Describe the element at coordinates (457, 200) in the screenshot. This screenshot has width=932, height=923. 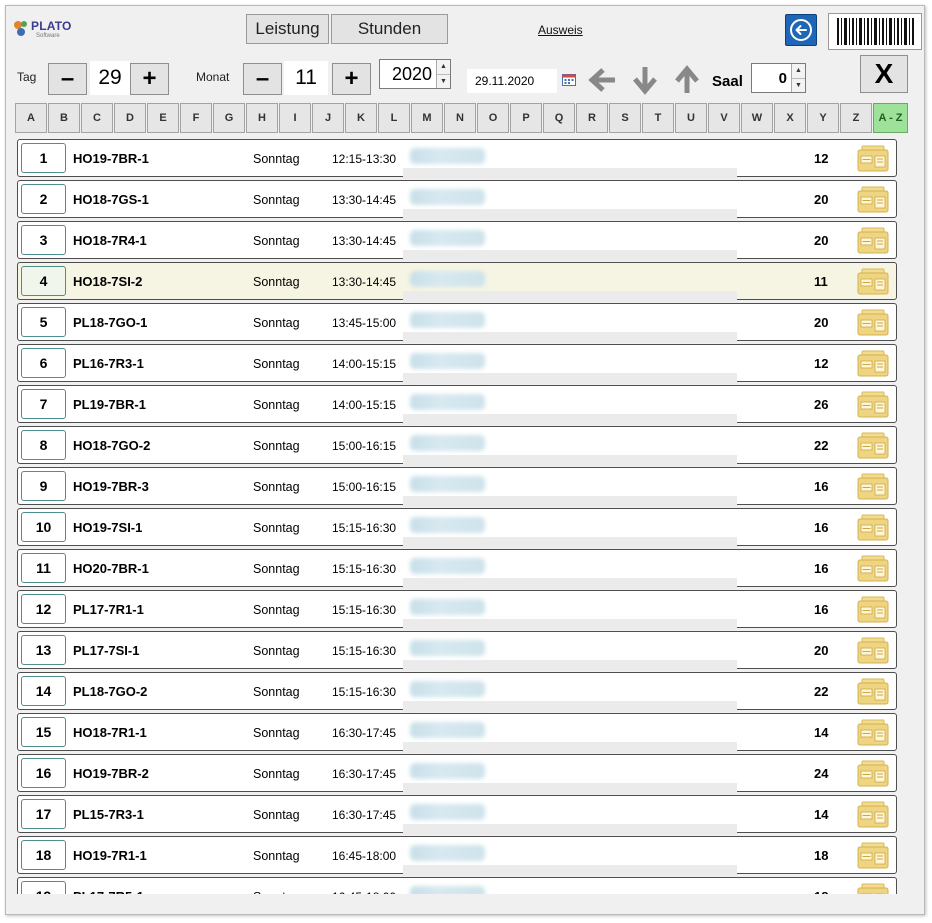
I see `list-item: 2 HO18-7GS-1 Sonntag 13:30-14:45 20` at that location.